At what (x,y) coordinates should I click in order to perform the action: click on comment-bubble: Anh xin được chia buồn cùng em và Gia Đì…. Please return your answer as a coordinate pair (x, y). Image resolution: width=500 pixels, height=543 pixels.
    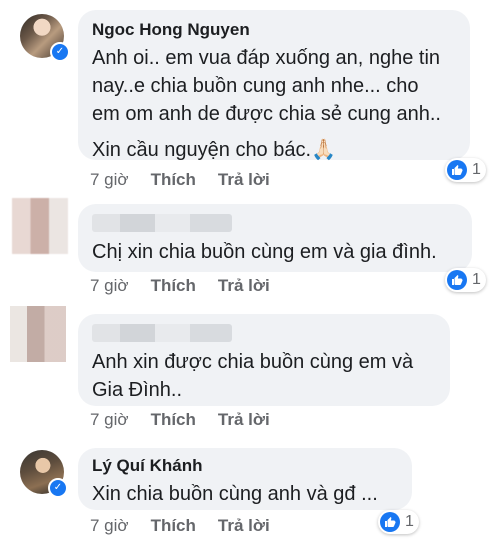
    Looking at the image, I should click on (264, 360).